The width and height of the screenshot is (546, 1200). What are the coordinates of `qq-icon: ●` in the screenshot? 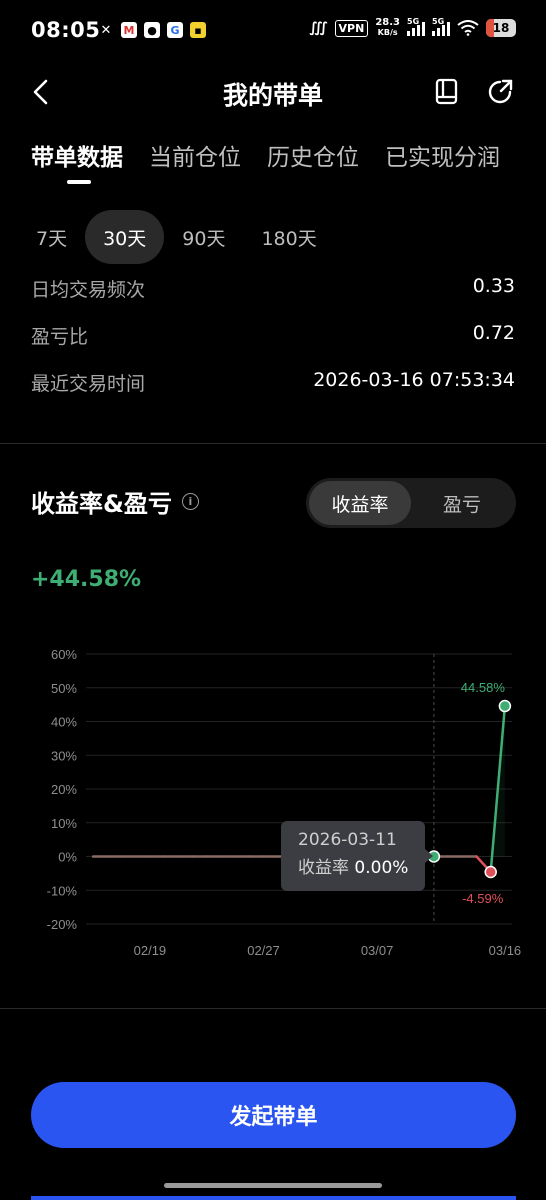 It's located at (152, 30).